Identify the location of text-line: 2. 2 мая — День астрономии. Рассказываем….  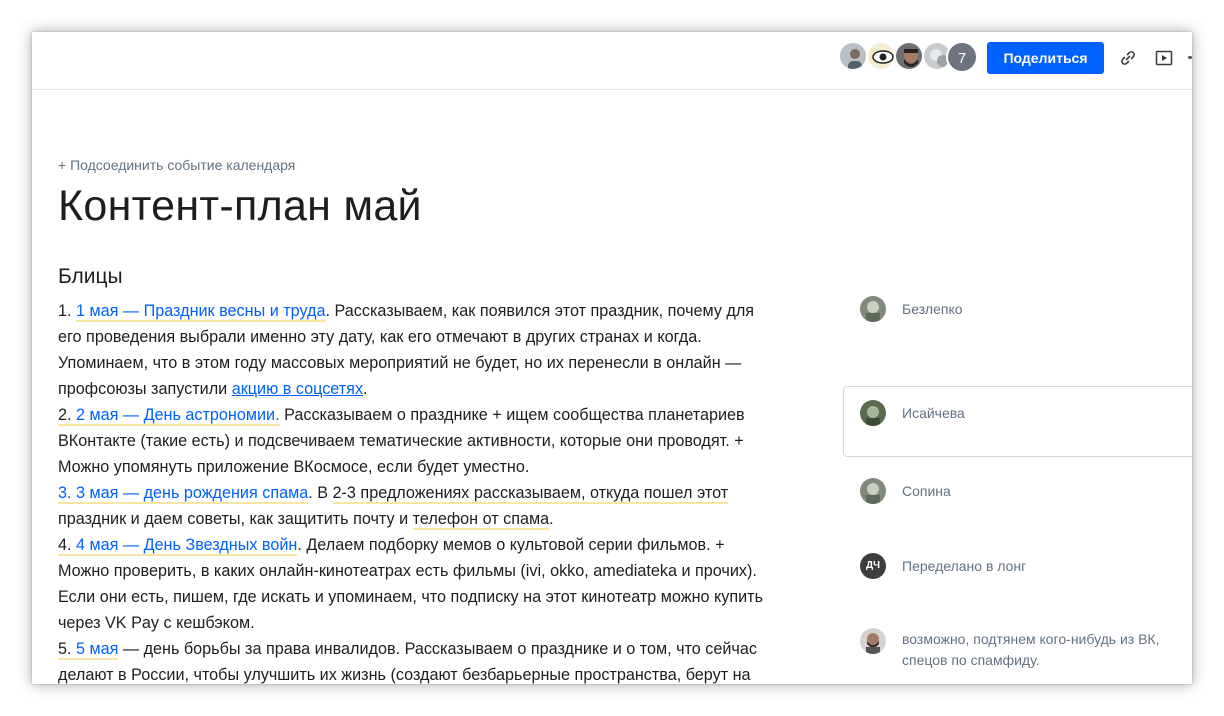
(438, 415).